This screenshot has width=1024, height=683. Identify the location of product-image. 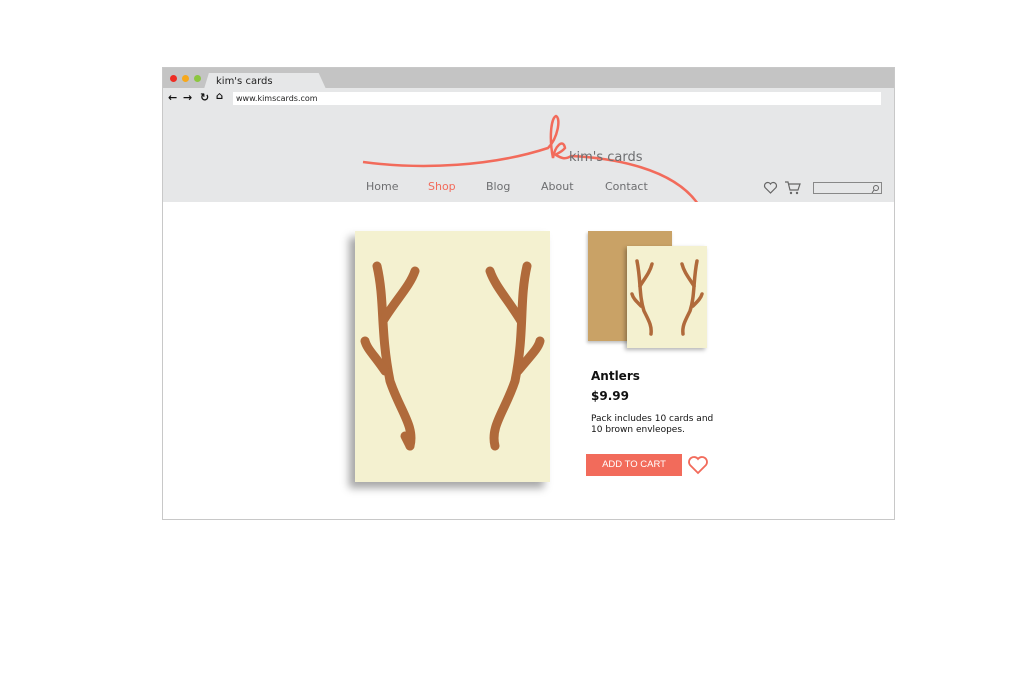
(452, 356).